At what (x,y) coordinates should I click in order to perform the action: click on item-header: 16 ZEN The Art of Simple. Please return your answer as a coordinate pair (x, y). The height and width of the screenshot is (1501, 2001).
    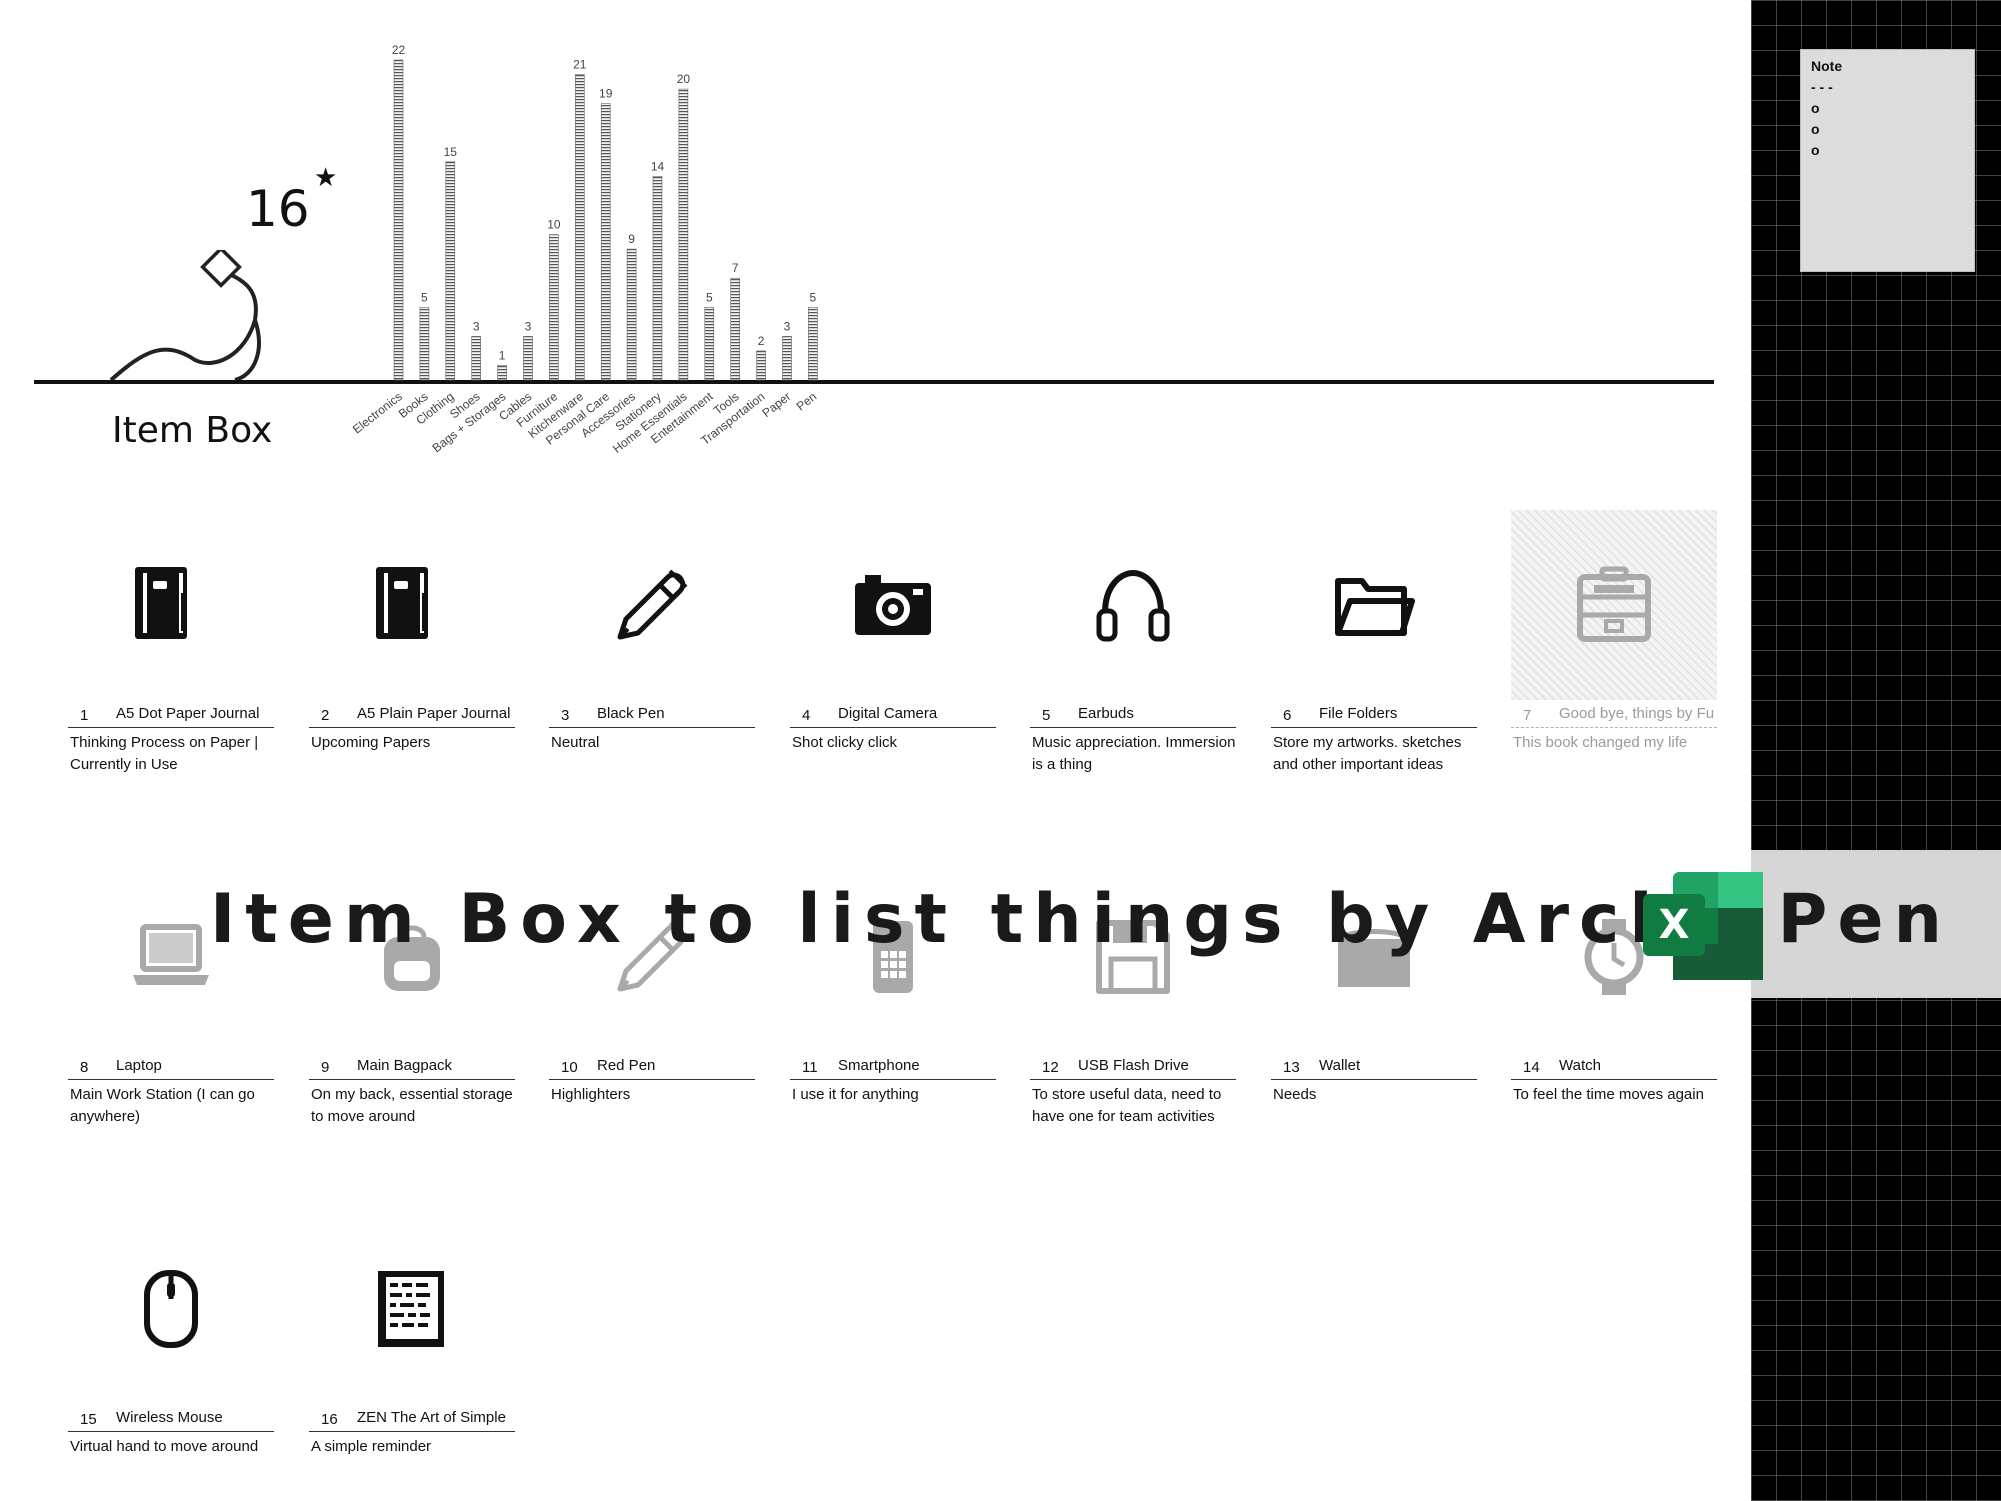
    Looking at the image, I should click on (412, 1418).